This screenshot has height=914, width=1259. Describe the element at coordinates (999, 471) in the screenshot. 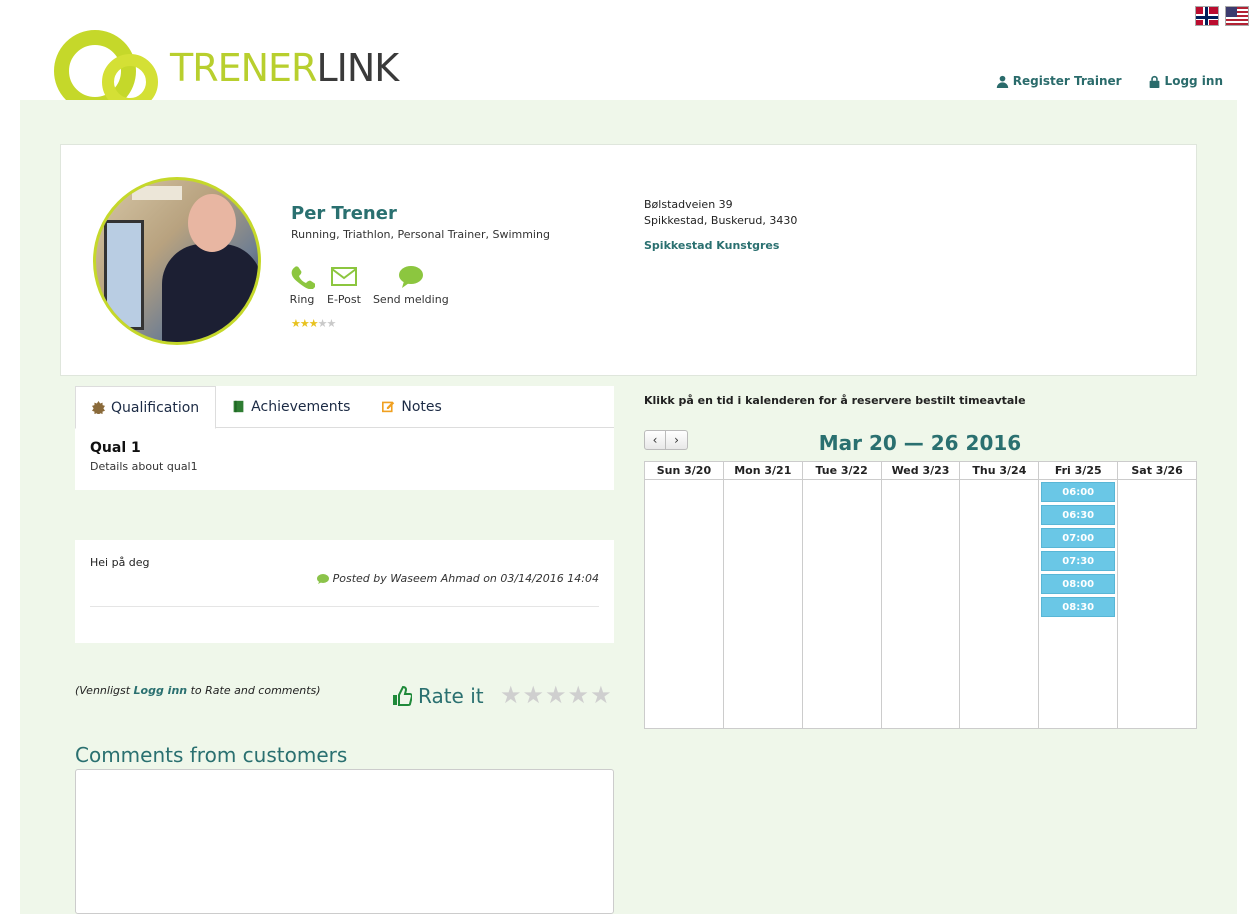

I see `calendar-day-header: Thu 3/24` at that location.